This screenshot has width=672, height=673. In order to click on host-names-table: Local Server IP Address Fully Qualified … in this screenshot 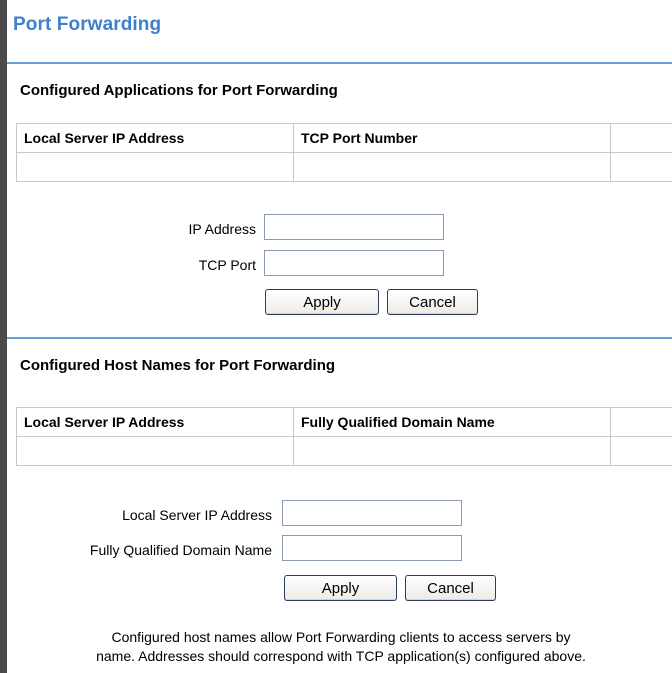, I will do `click(344, 436)`.